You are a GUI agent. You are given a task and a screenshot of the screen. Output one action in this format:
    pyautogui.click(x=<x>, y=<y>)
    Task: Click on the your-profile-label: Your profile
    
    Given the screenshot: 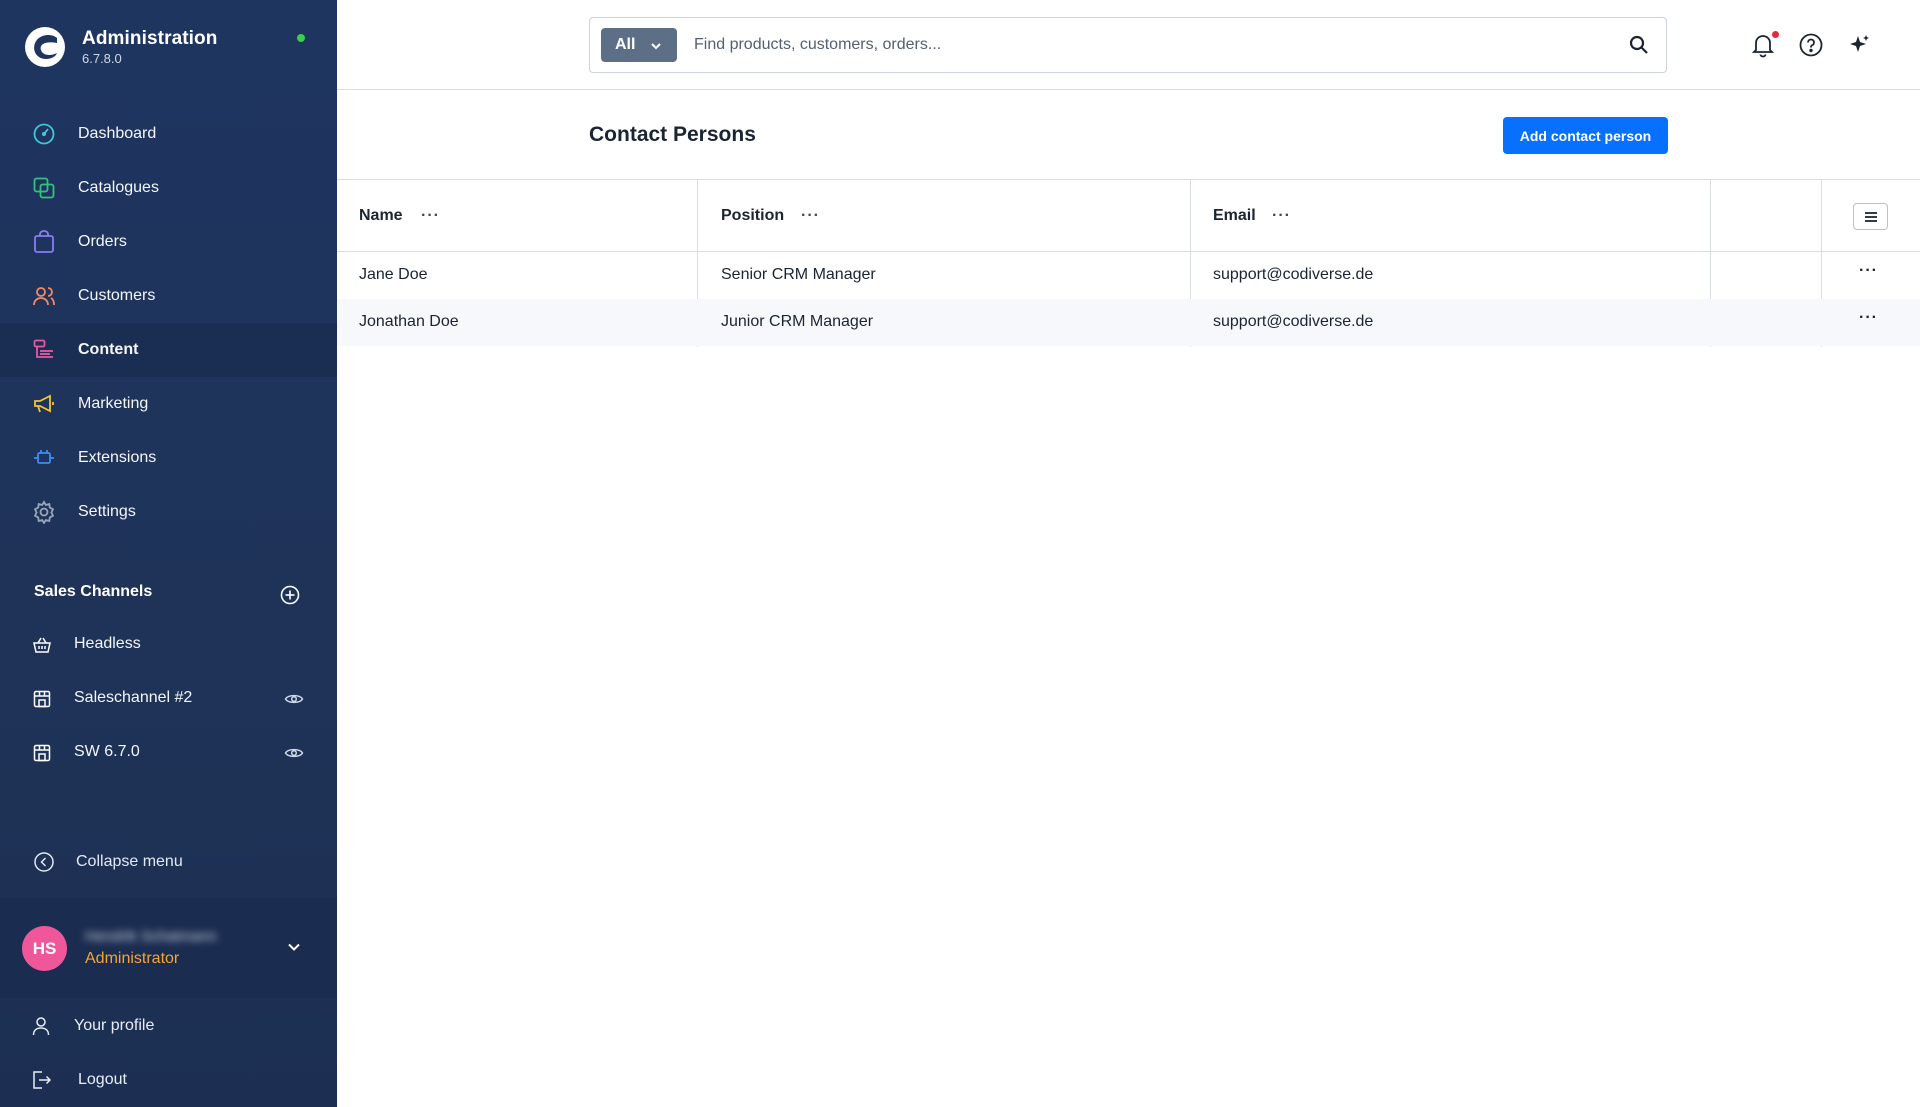 What is the action you would take?
    pyautogui.click(x=114, y=1025)
    